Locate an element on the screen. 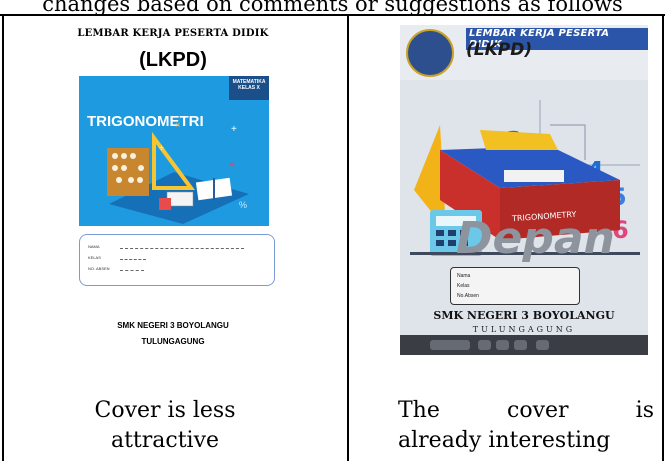  right-school-name: SMK NEGERI 3 BOYOLANGU is located at coordinates (524, 315).